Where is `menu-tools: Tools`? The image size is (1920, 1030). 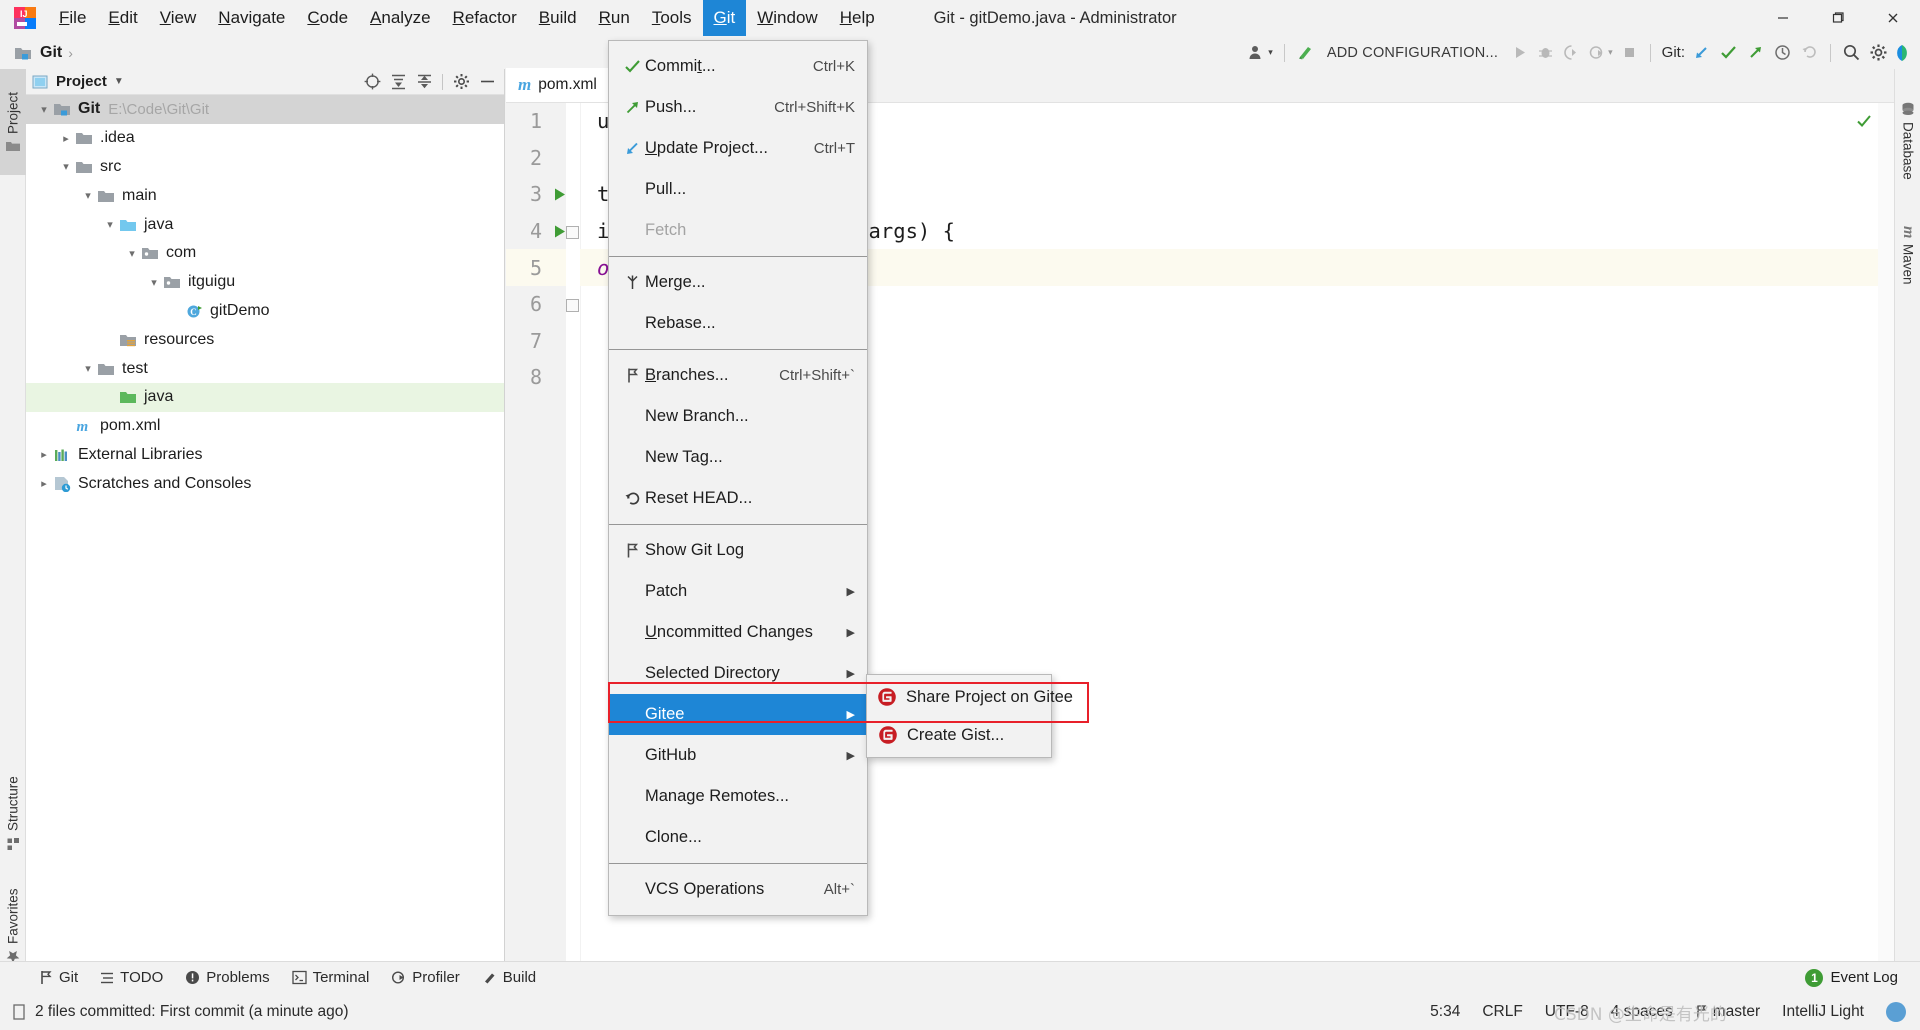 menu-tools: Tools is located at coordinates (672, 18).